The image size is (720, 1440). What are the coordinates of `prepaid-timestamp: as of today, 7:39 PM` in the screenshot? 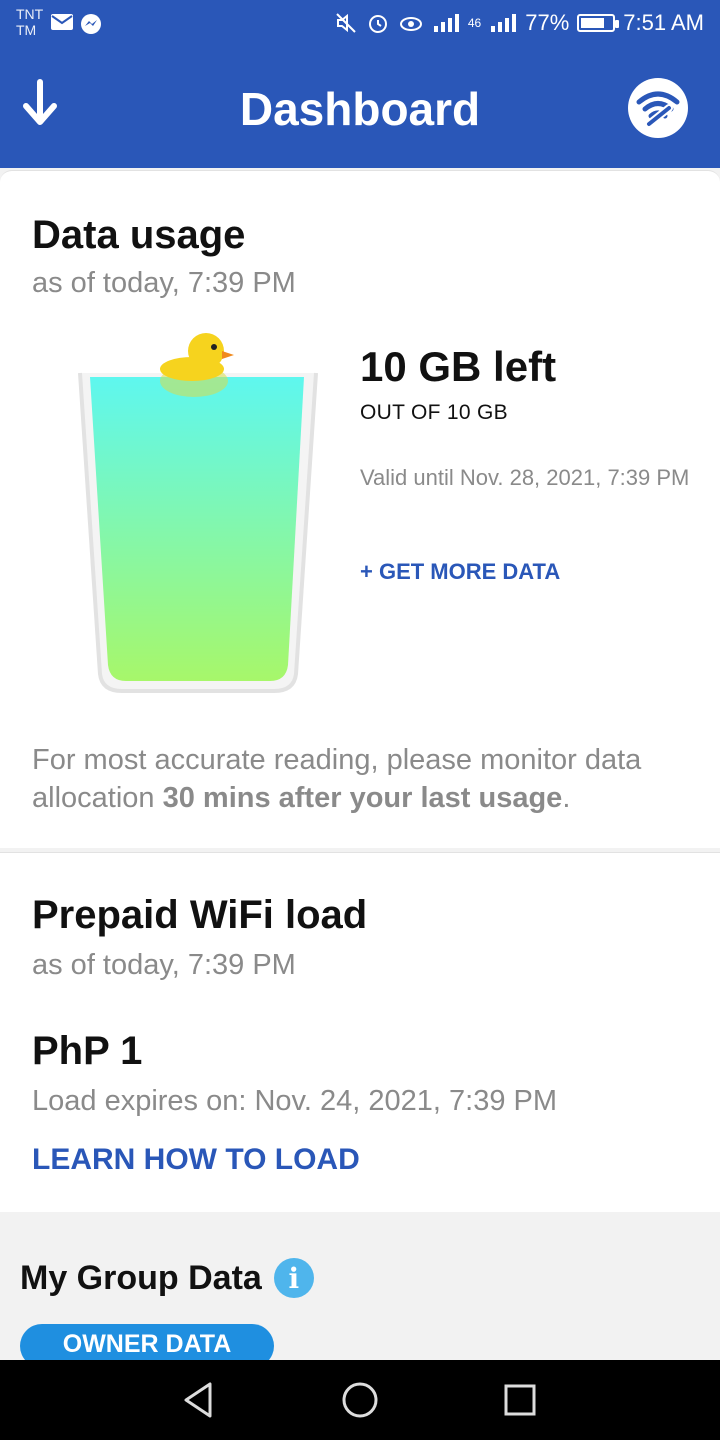 It's located at (164, 965).